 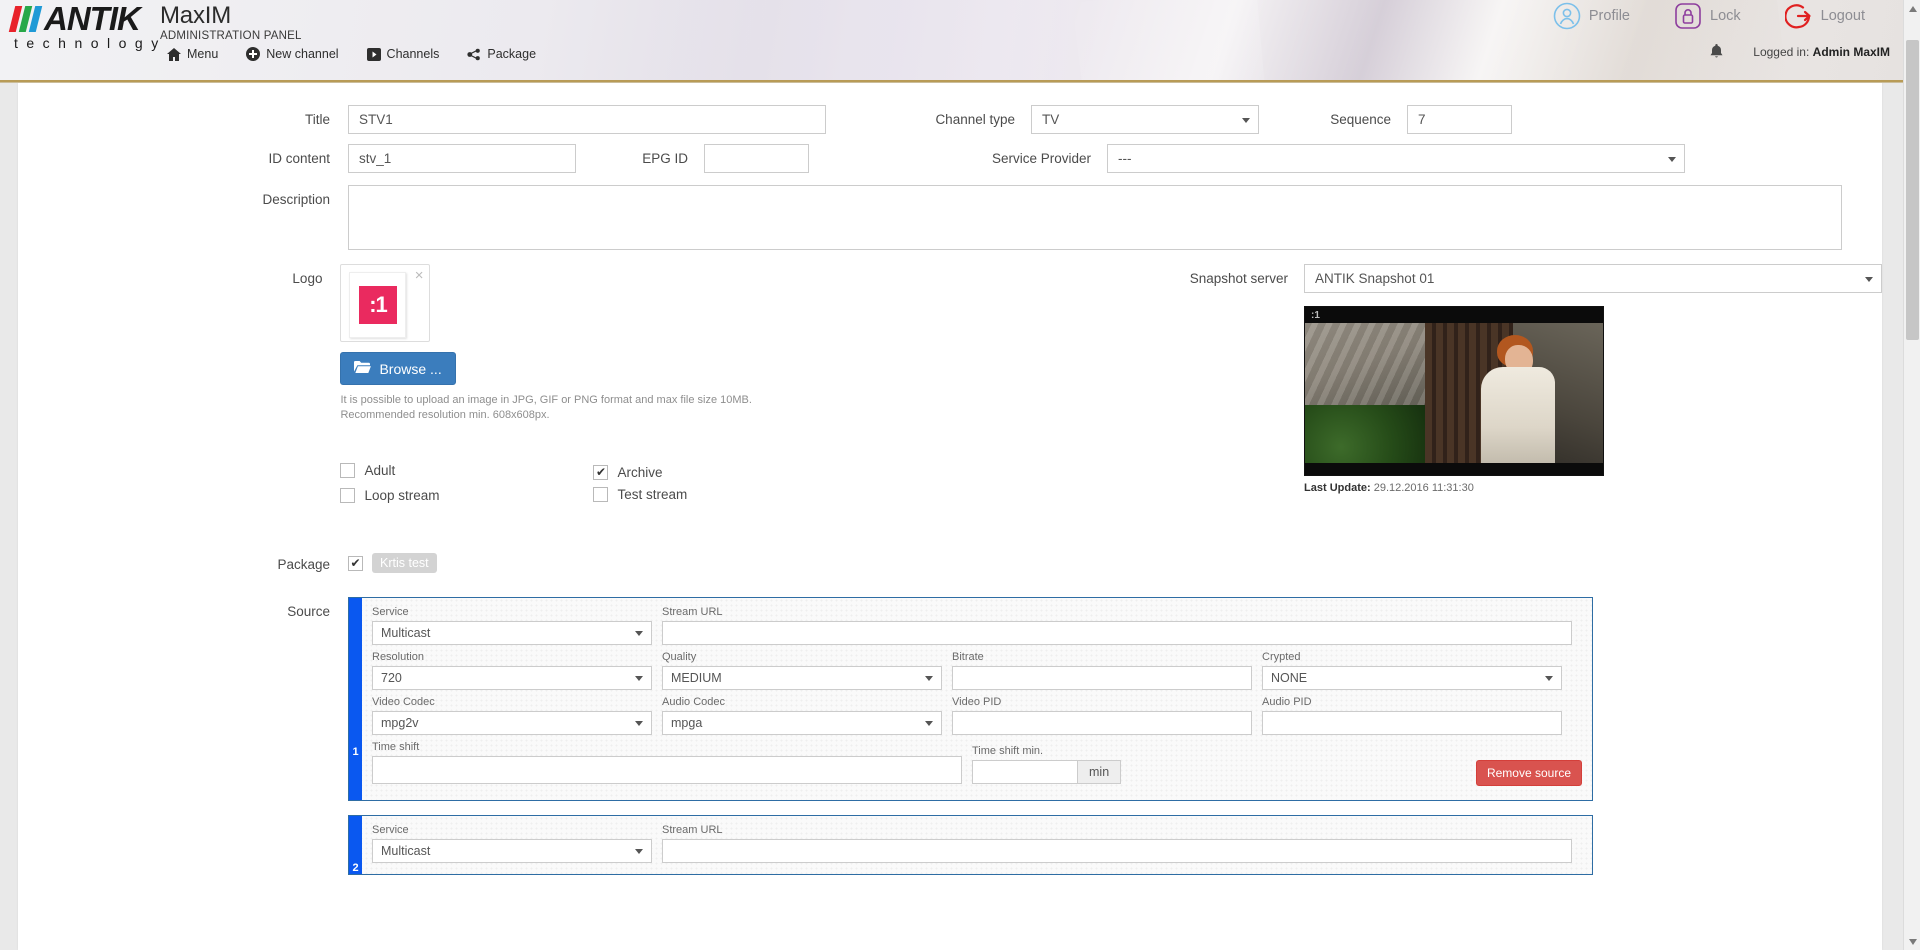 I want to click on nav-item-channels: Channels, so click(x=403, y=54).